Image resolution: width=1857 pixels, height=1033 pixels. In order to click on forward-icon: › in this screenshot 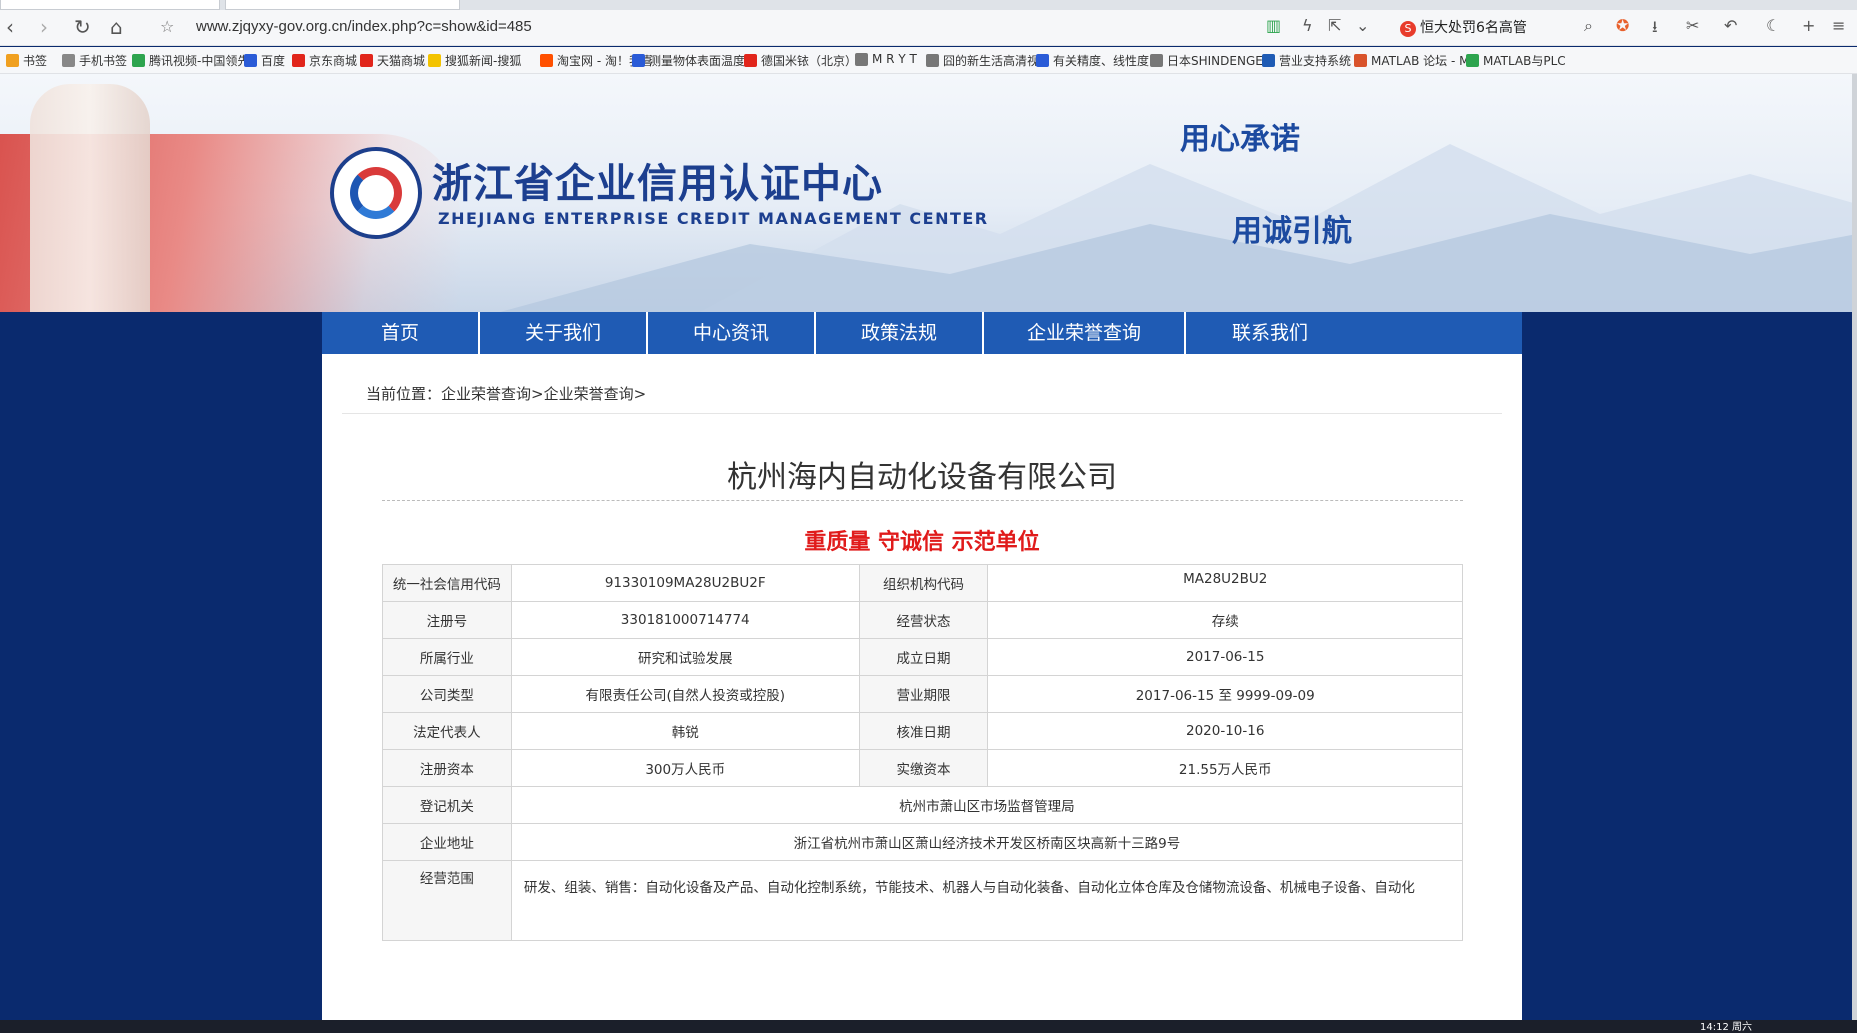, I will do `click(44, 27)`.